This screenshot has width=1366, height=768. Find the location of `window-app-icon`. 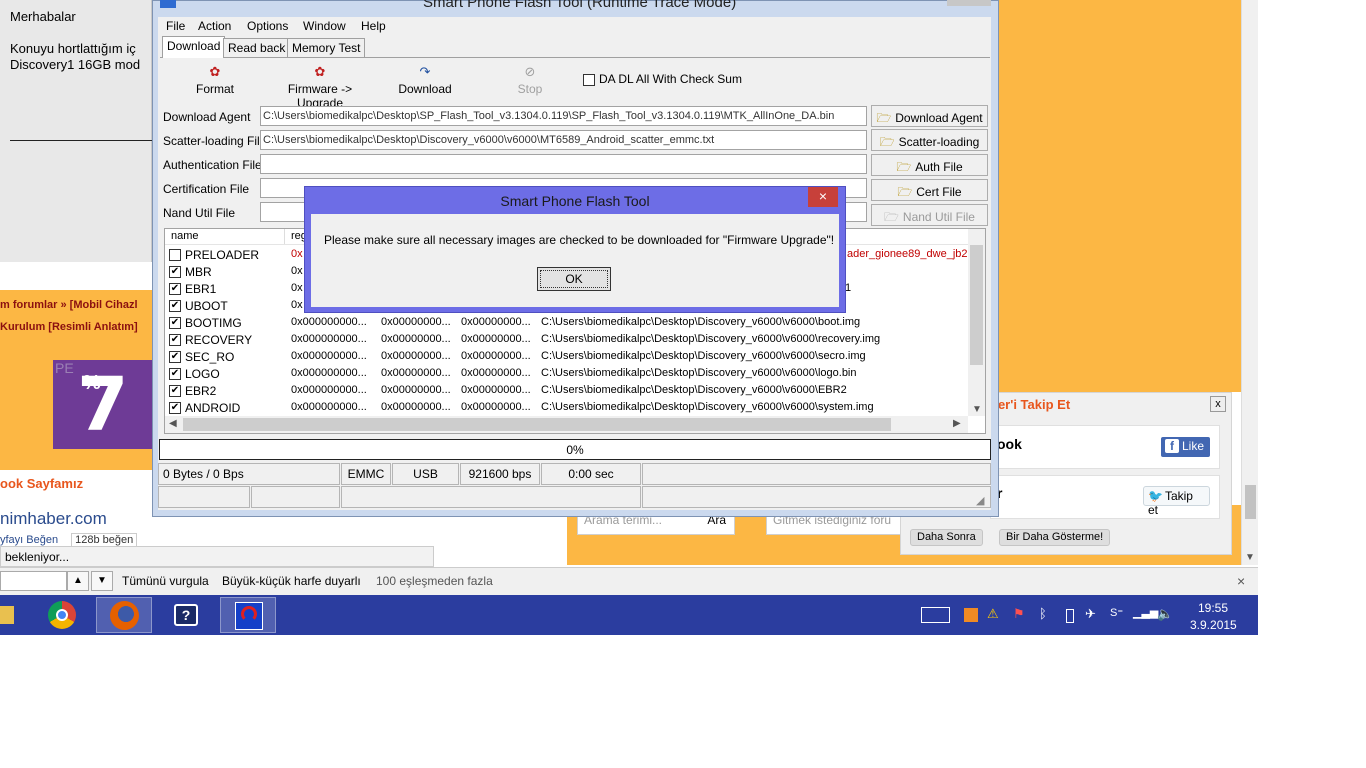

window-app-icon is located at coordinates (168, 4).